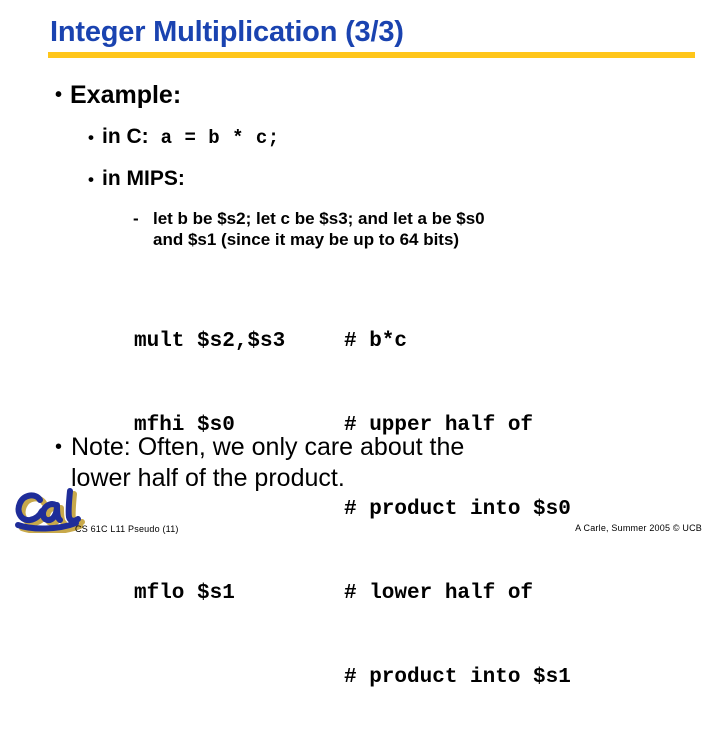  I want to click on footer-right-text: A Carle, Summer 2005 © UCB, so click(638, 528).